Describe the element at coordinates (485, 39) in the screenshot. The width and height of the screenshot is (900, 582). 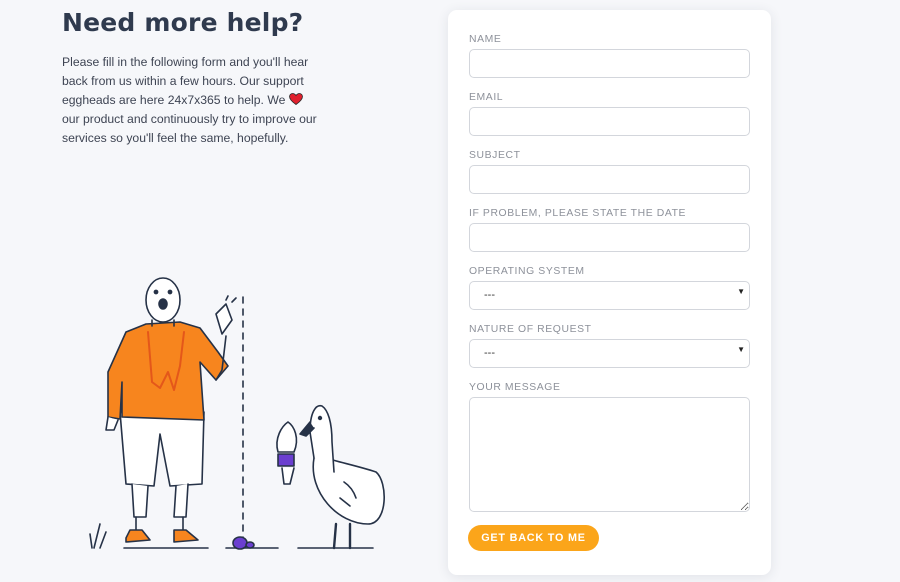
I see `name-label: NAME` at that location.